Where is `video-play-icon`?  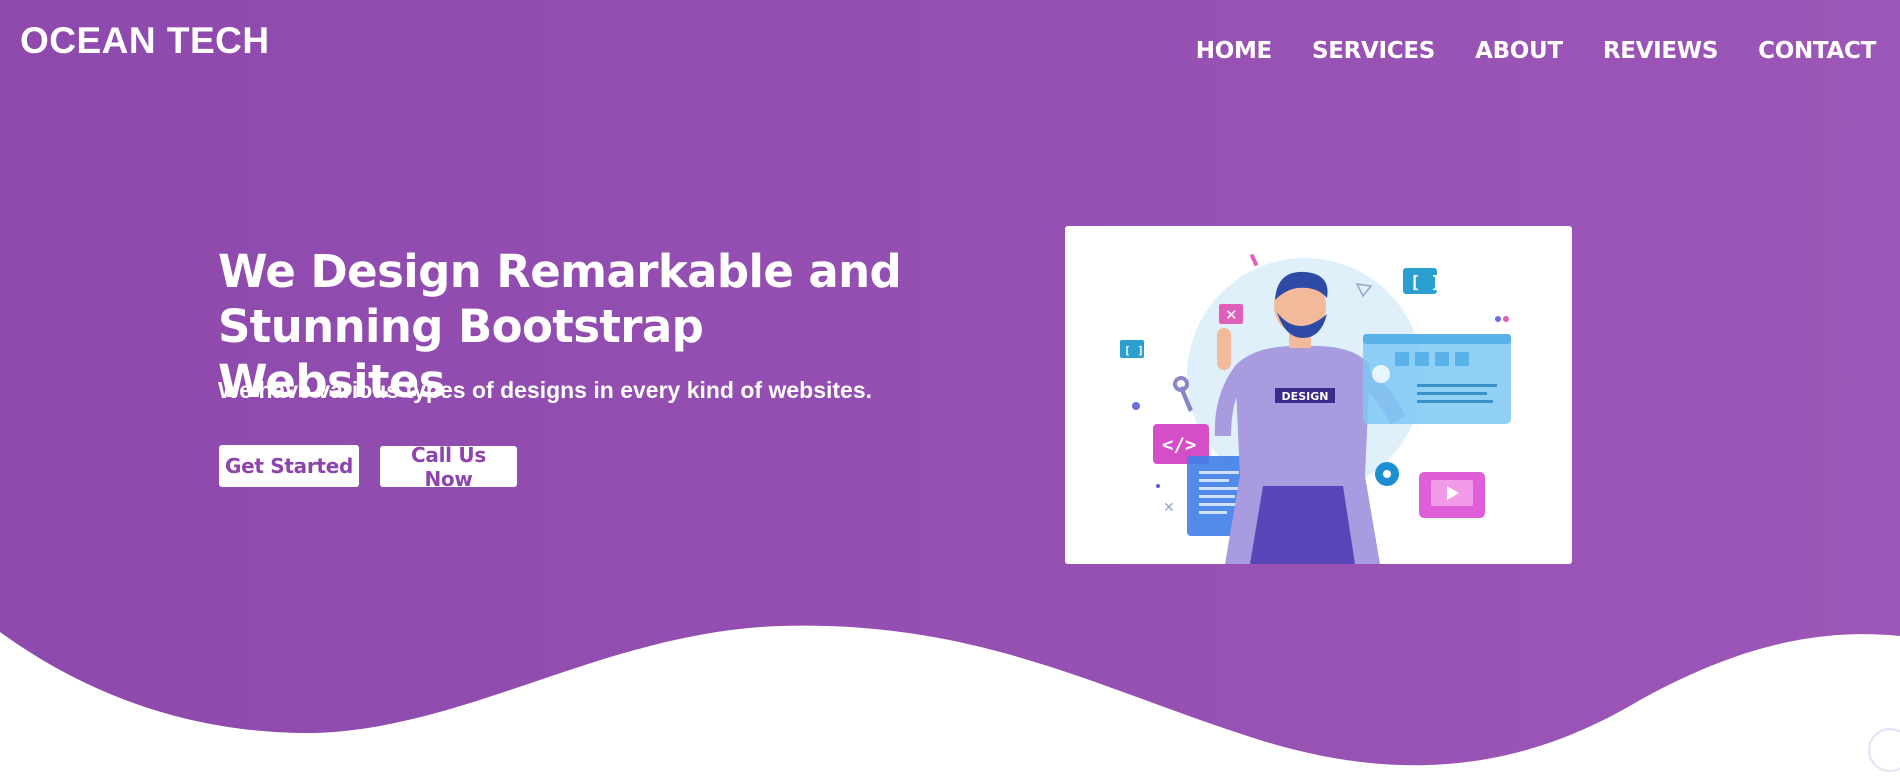
video-play-icon is located at coordinates (1452, 495).